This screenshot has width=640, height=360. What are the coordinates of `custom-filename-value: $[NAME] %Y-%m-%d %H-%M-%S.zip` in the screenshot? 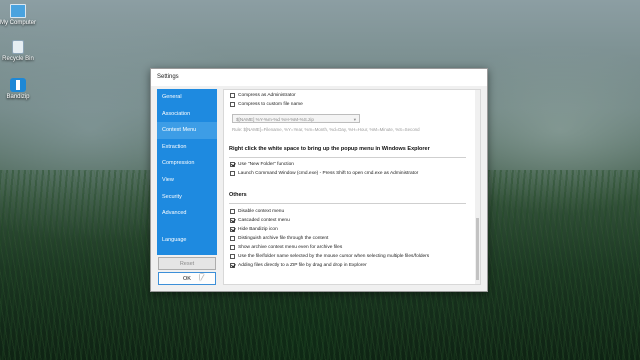 It's located at (275, 119).